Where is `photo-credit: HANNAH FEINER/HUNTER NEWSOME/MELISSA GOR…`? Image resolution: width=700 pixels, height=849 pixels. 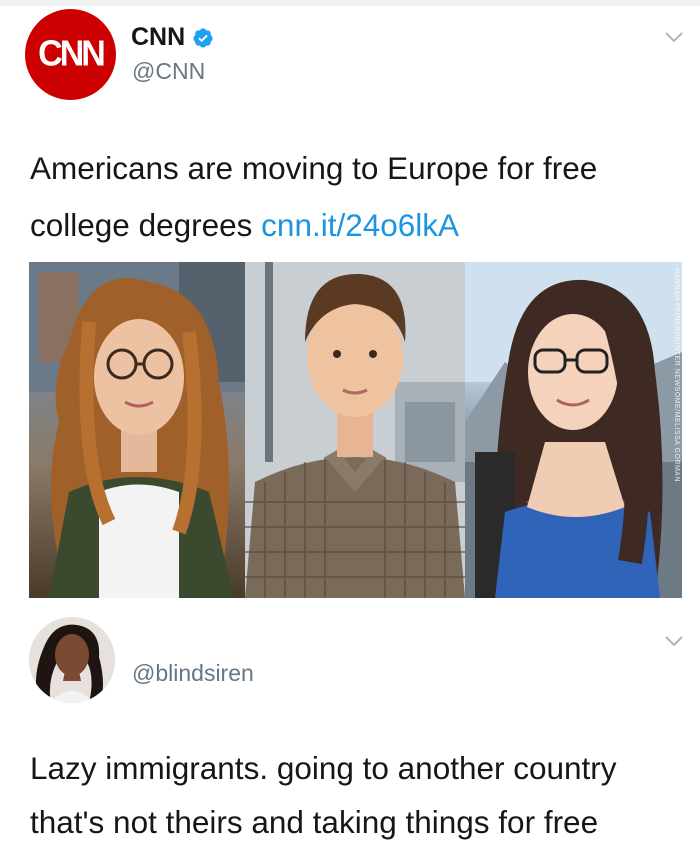
photo-credit: HANNAH FEINER/HUNTER NEWSOME/MELISSA GOR… is located at coordinates (676, 375).